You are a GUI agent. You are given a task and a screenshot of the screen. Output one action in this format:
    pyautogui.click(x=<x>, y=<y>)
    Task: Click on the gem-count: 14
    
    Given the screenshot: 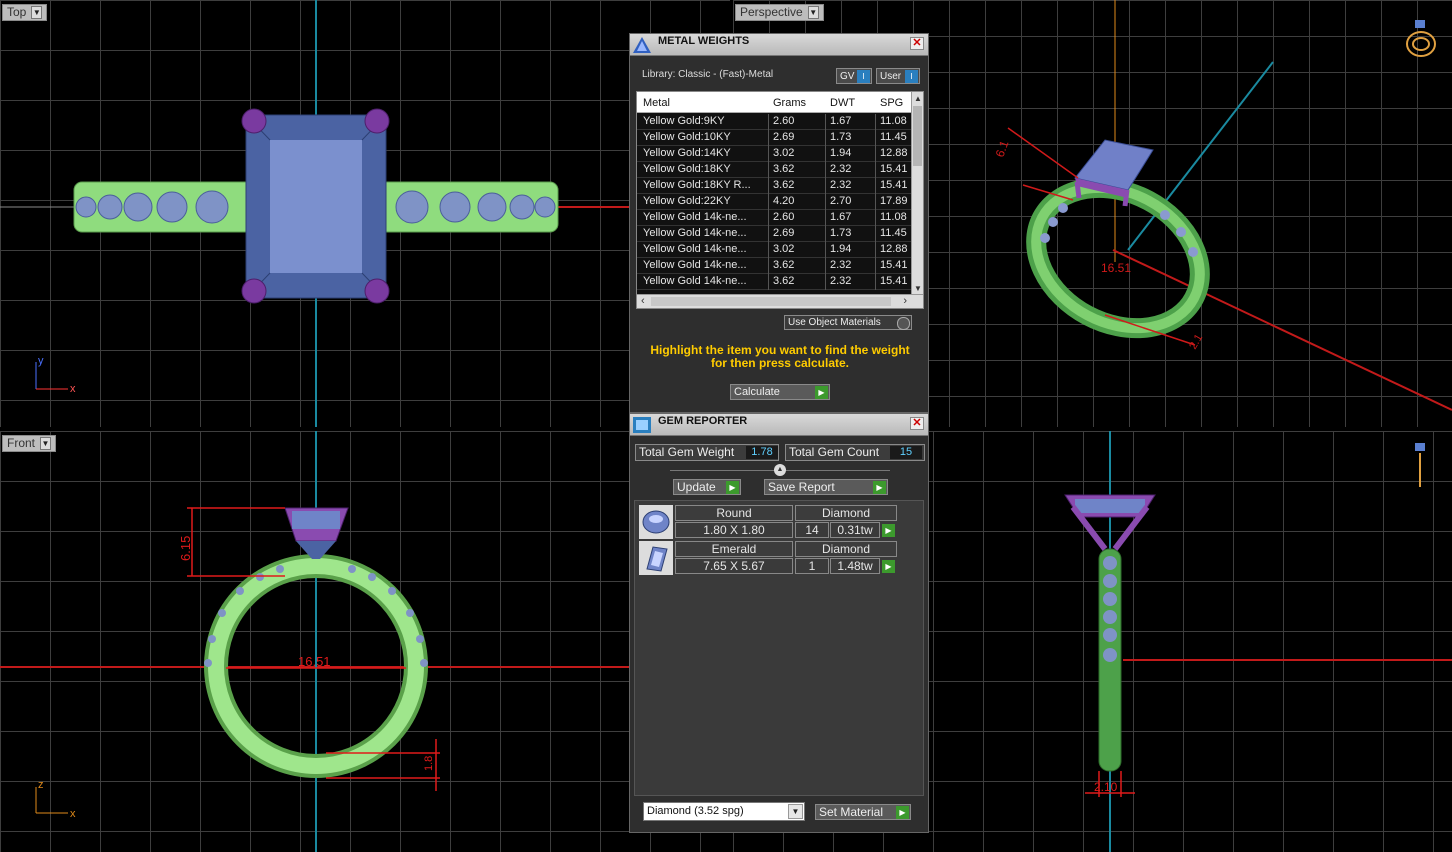 What is the action you would take?
    pyautogui.click(x=812, y=530)
    